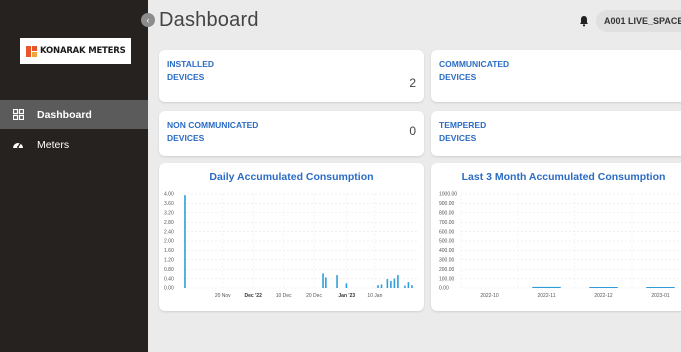 The image size is (681, 352). I want to click on collapse-sidebar-button: ‹, so click(148, 20).